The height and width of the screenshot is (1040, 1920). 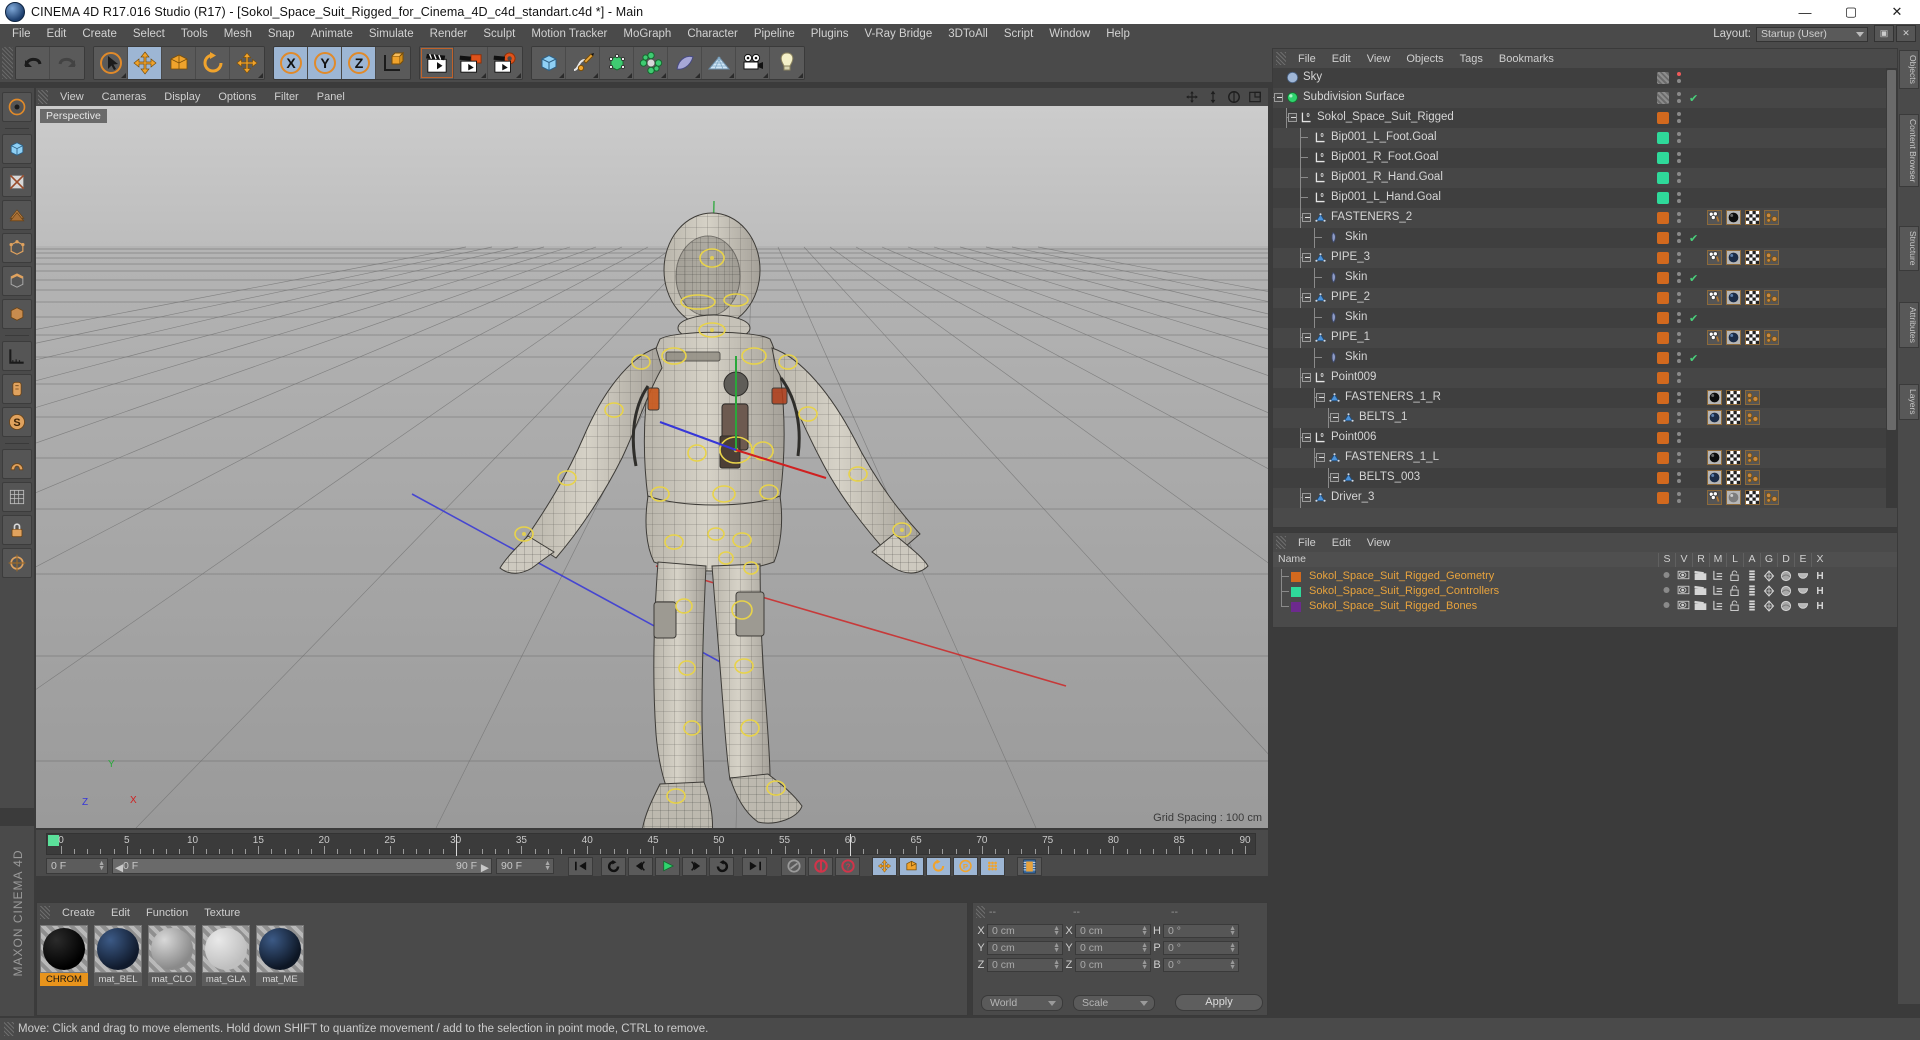 I want to click on object-tag-strip, so click(x=1743, y=297).